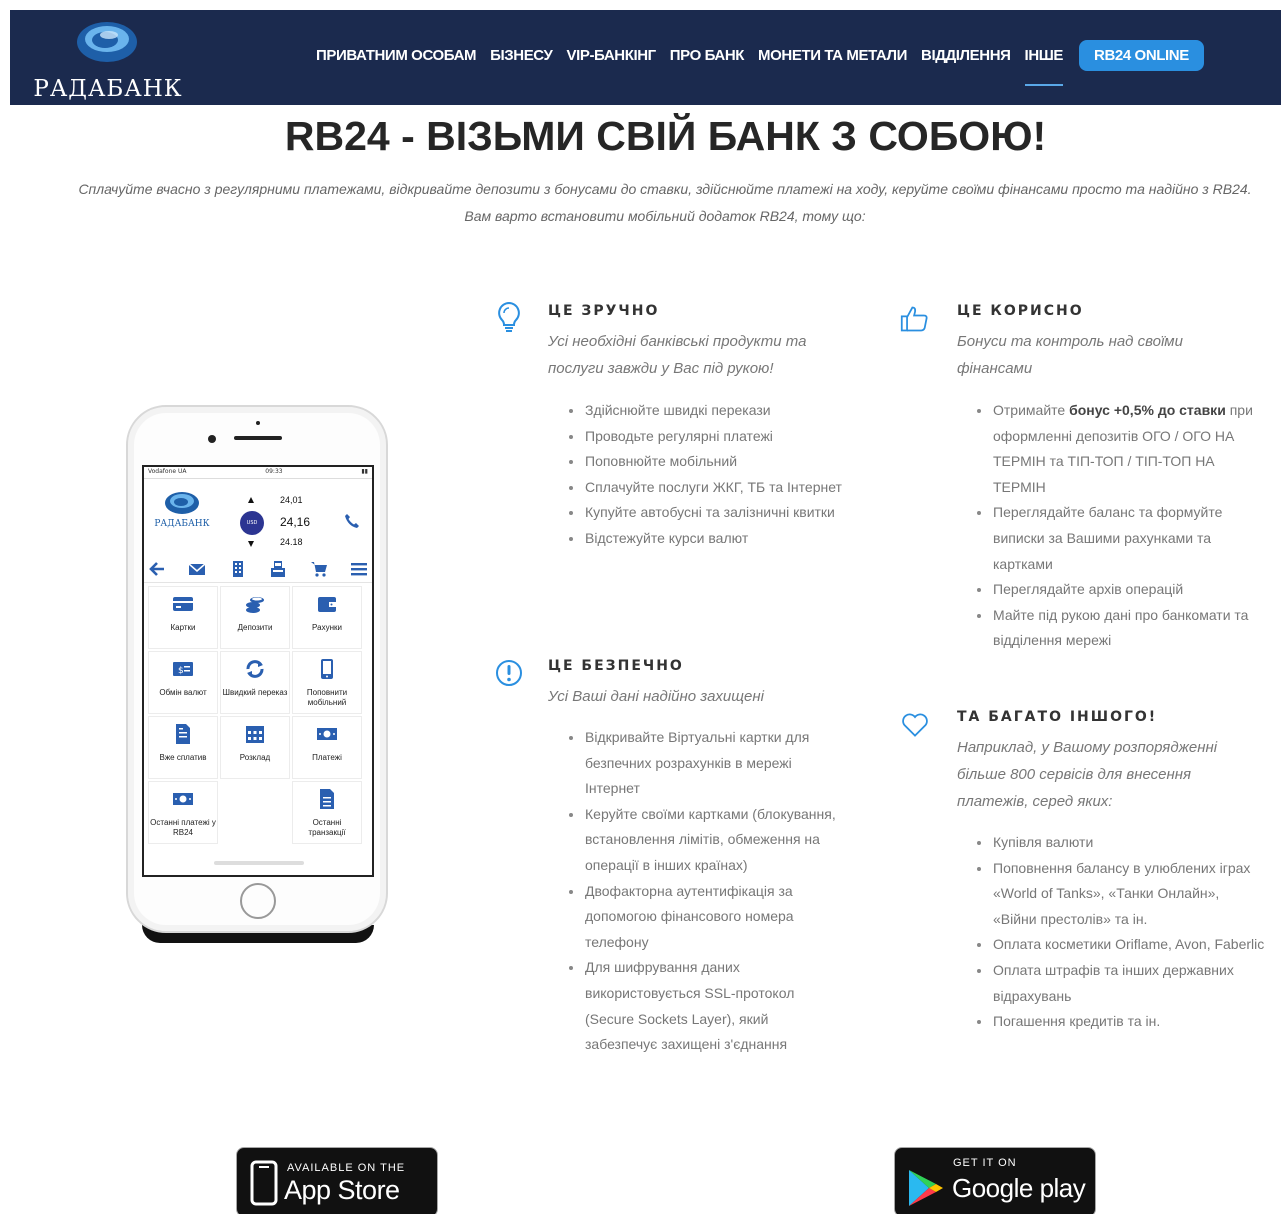 This screenshot has width=1281, height=1214. Describe the element at coordinates (327, 757) in the screenshot. I see `tile-label: Платежі` at that location.